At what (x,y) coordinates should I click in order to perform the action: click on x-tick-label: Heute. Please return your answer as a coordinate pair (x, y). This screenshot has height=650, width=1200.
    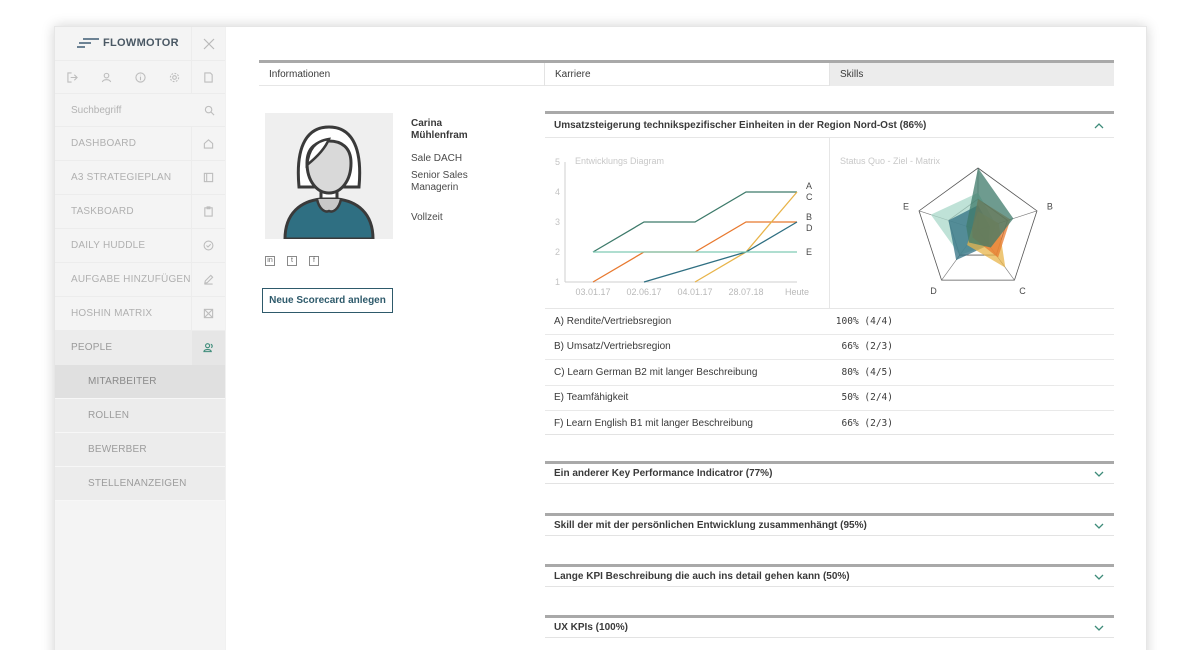
    Looking at the image, I should click on (797, 292).